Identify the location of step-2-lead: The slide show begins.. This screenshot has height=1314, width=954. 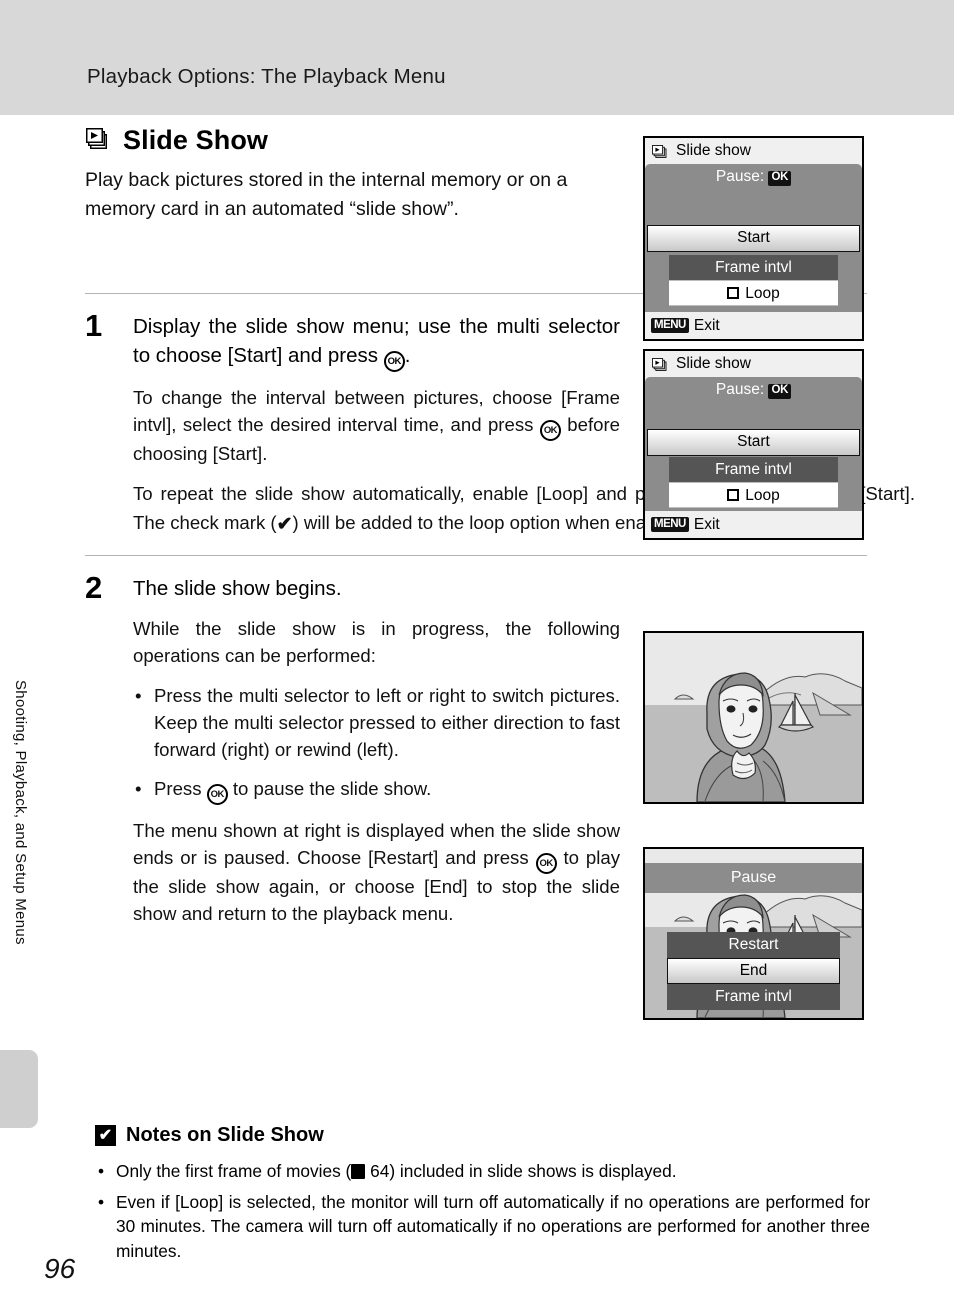
(237, 588).